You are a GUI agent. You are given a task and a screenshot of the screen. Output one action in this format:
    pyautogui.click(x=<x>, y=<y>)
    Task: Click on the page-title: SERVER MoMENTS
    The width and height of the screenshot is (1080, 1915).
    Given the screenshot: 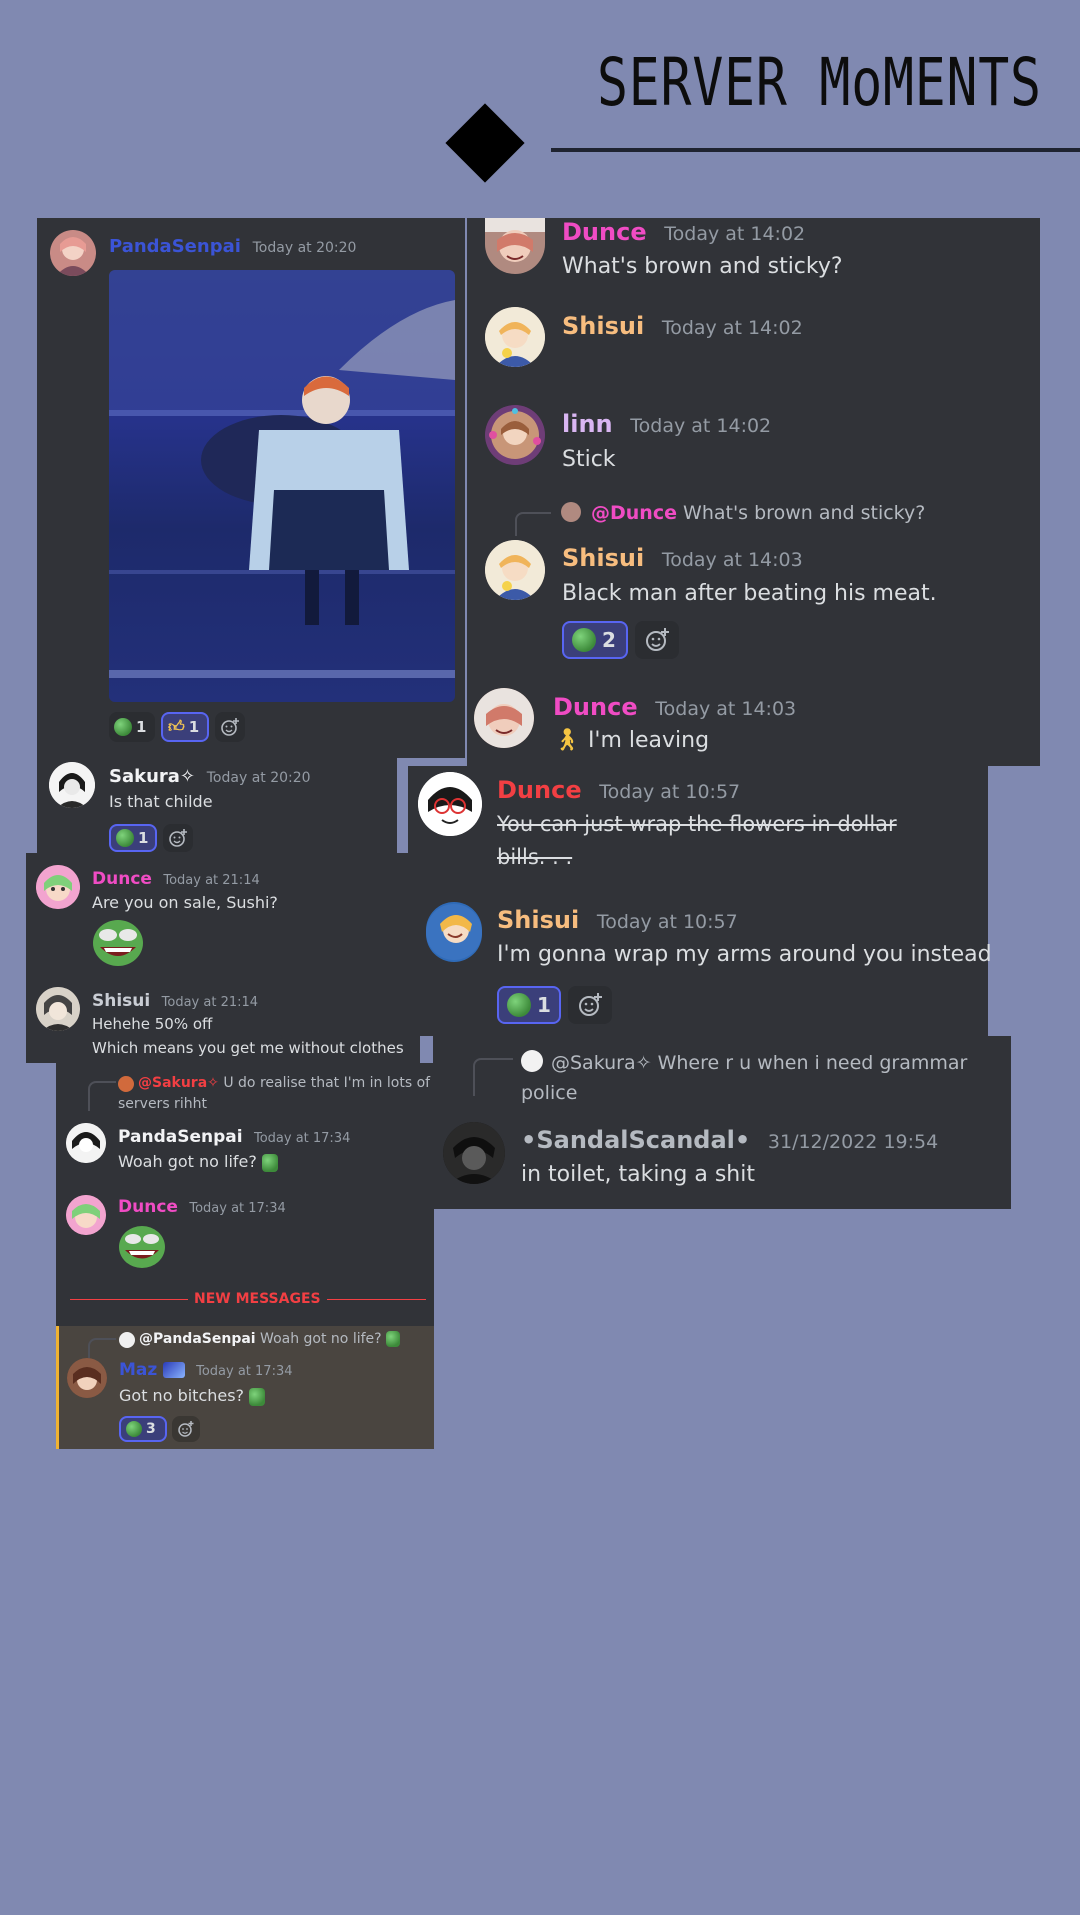 What is the action you would take?
    pyautogui.click(x=819, y=82)
    